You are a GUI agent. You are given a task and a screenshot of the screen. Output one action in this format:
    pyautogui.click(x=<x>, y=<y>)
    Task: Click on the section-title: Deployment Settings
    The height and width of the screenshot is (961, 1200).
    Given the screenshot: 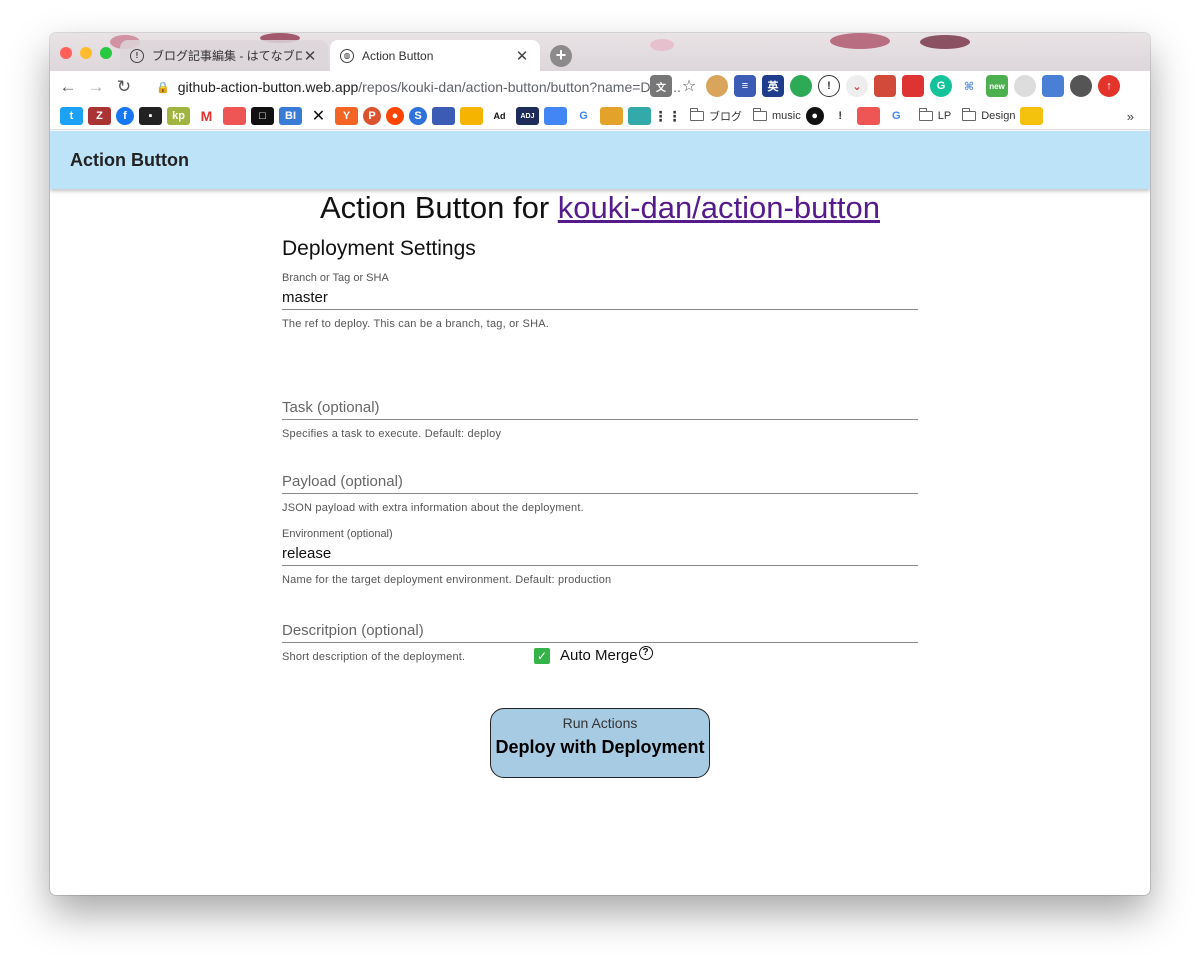 What is the action you would take?
    pyautogui.click(x=379, y=248)
    